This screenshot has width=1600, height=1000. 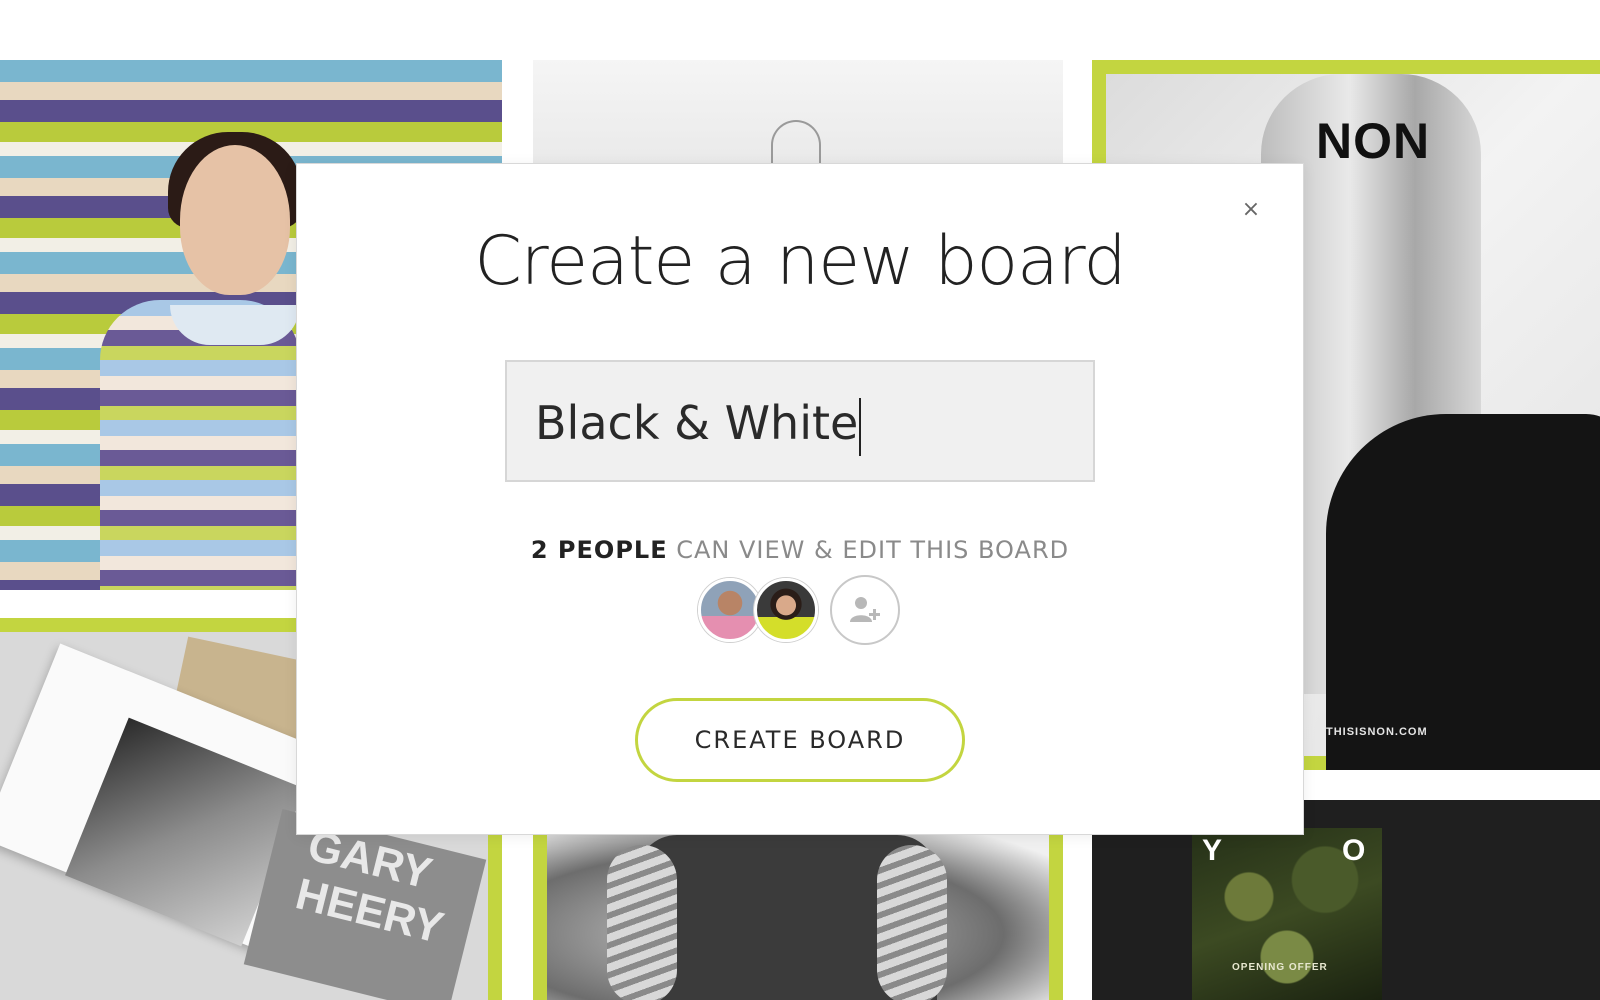 What do you see at coordinates (800, 740) in the screenshot?
I see `create-board-button: CREATE BOARD` at bounding box center [800, 740].